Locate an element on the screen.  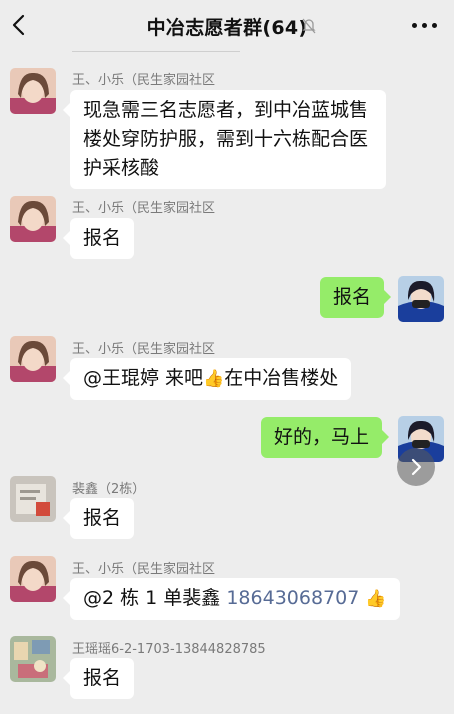
sender-name: 裴鑫（2栋） is located at coordinates (109, 489).